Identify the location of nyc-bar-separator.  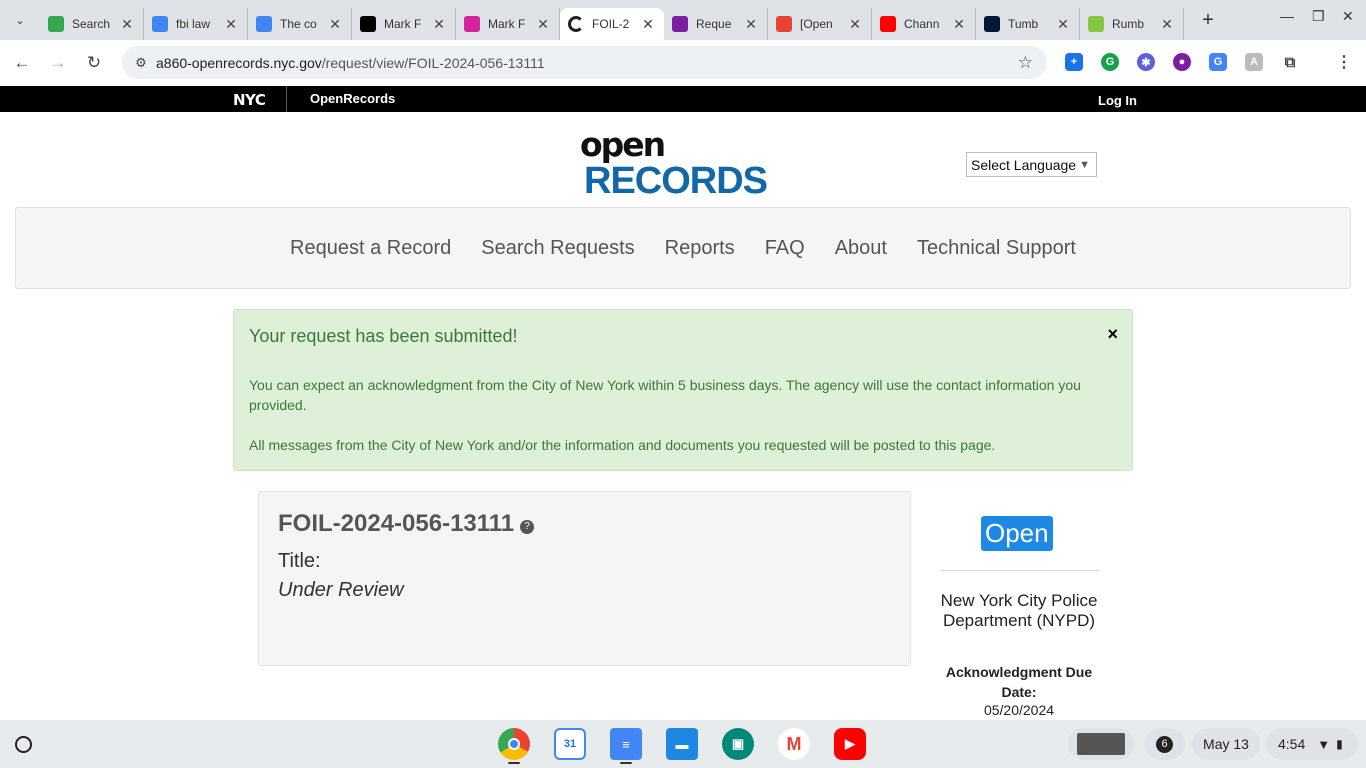
(286, 99).